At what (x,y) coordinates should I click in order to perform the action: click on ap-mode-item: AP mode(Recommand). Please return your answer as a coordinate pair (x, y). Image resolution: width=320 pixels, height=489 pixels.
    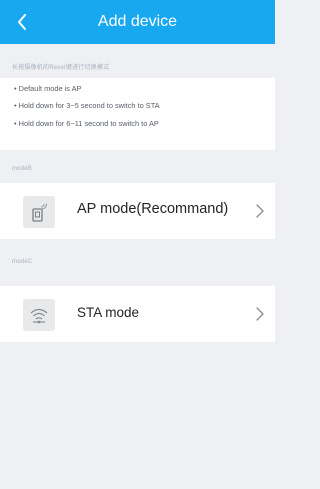
    Looking at the image, I should click on (137, 211).